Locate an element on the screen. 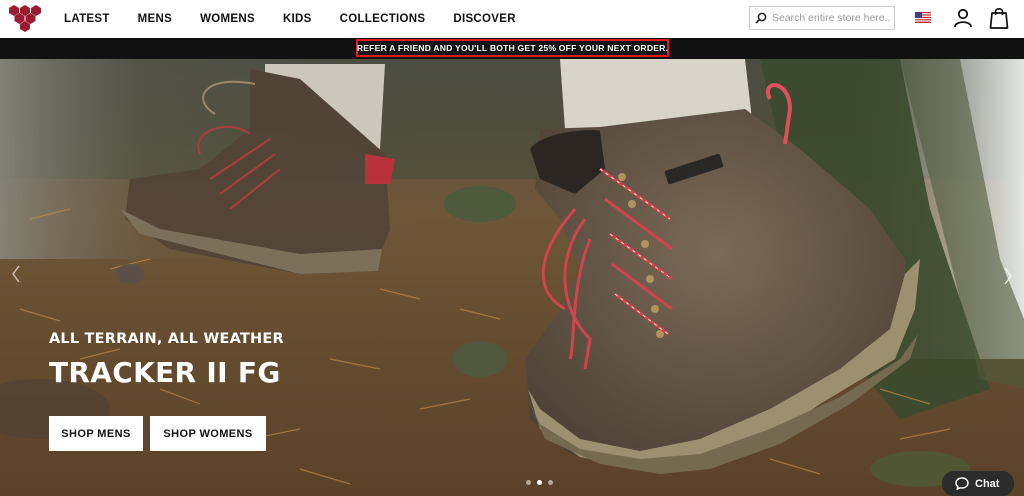 Image resolution: width=1024 pixels, height=496 pixels. nav-discover: DISCOVER is located at coordinates (484, 19).